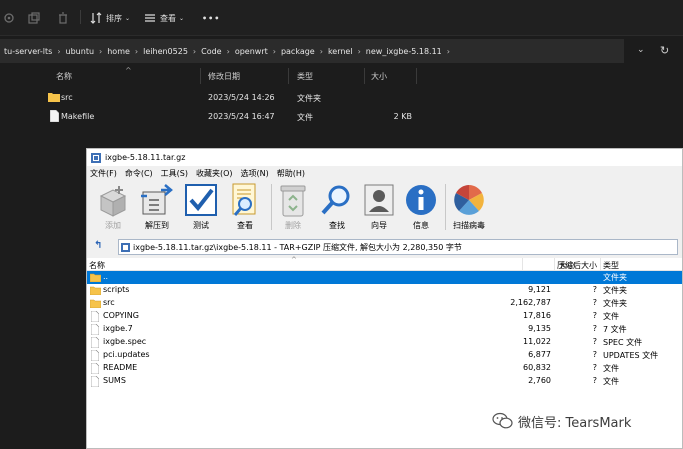 This screenshot has width=683, height=449. What do you see at coordinates (34, 18) in the screenshot?
I see `copy-icon` at bounding box center [34, 18].